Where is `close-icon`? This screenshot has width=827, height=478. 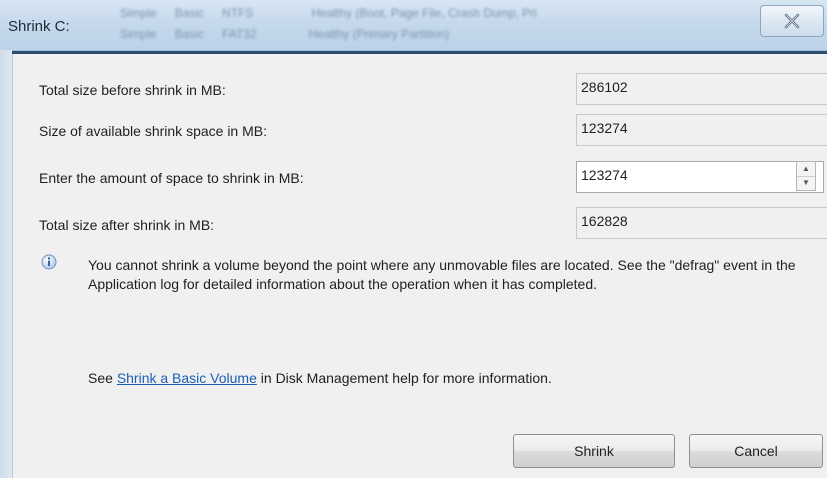 close-icon is located at coordinates (792, 21).